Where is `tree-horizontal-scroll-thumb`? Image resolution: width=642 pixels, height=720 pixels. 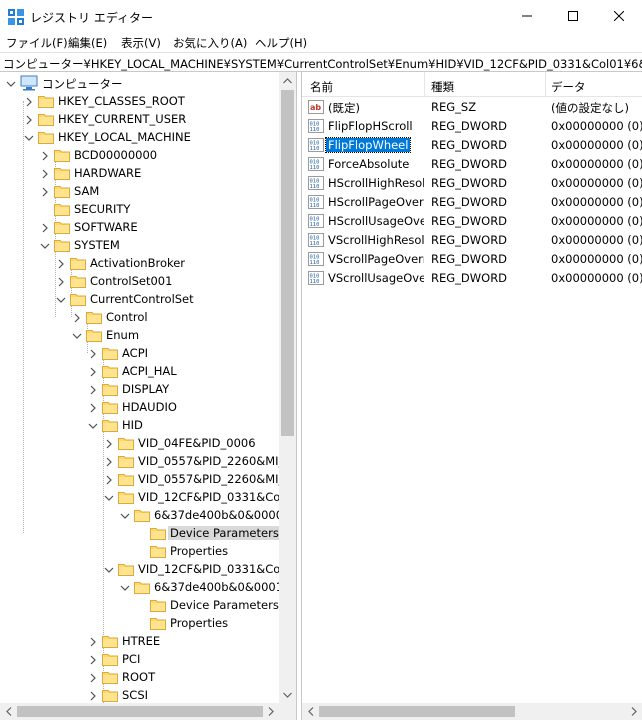
tree-horizontal-scroll-thumb is located at coordinates (140, 711).